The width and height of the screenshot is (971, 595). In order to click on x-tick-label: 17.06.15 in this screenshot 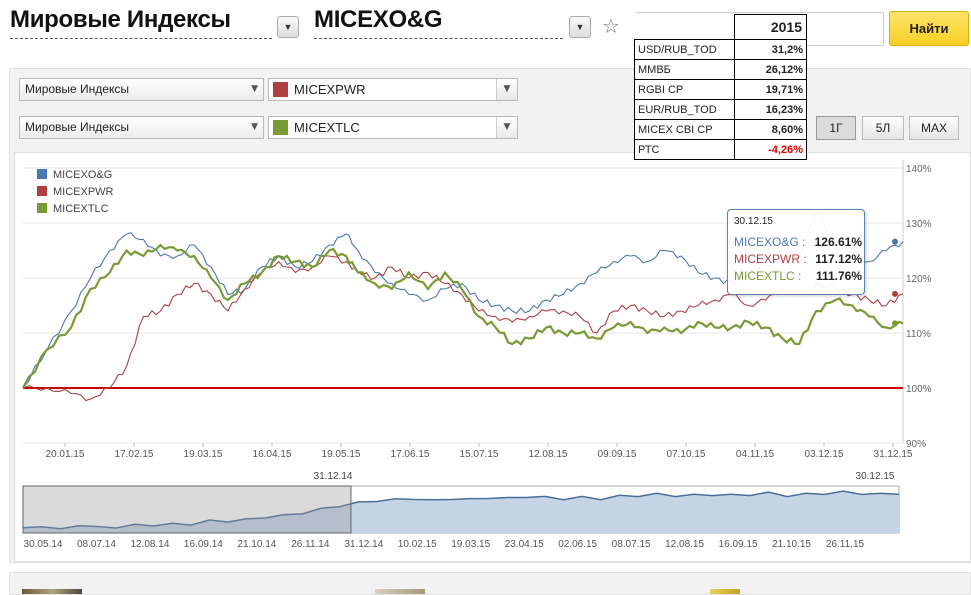, I will do `click(410, 454)`.